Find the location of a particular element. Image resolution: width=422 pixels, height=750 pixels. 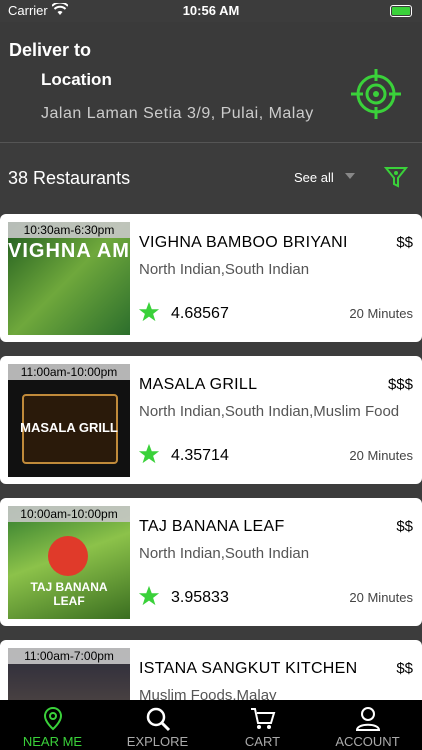

battery-icon is located at coordinates (401, 11).